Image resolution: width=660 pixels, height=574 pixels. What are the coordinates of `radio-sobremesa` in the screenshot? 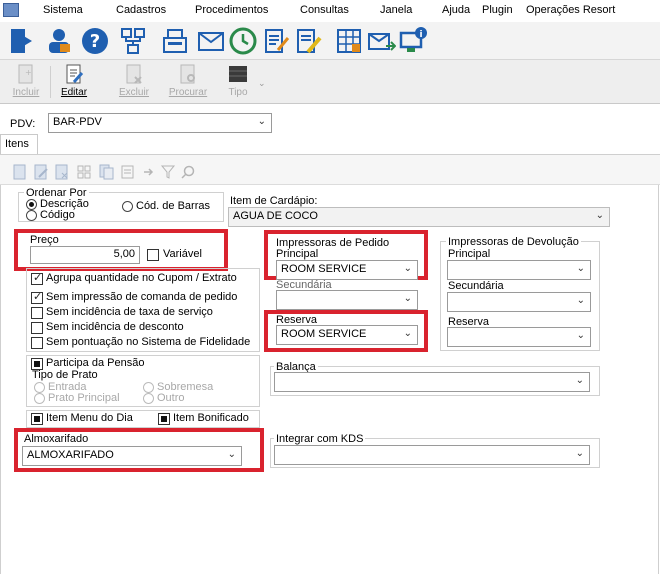 It's located at (148, 387).